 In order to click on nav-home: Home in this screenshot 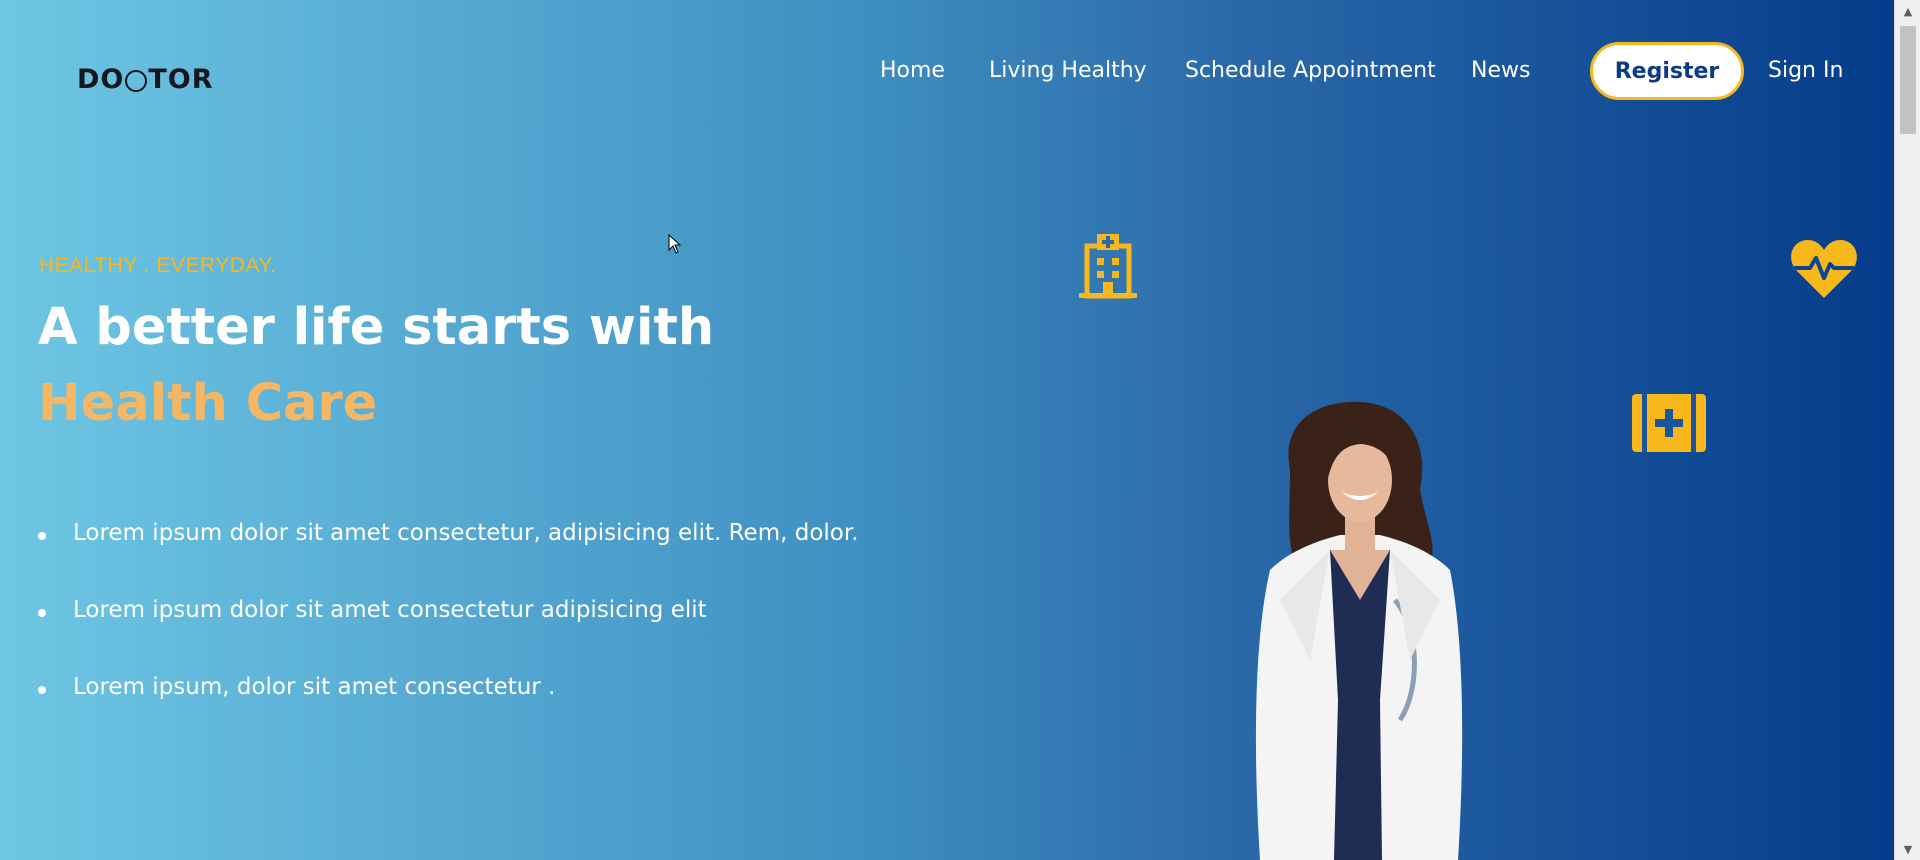, I will do `click(912, 70)`.